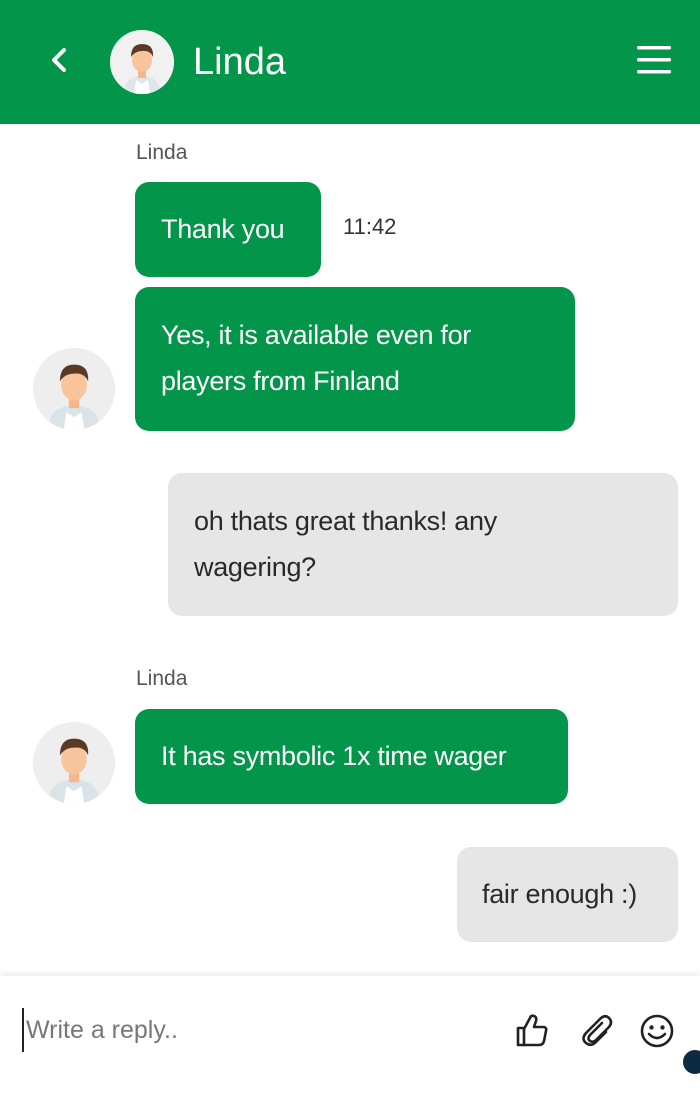 The width and height of the screenshot is (700, 1110). I want to click on message-text-line: Yes, it is available even for, so click(316, 335).